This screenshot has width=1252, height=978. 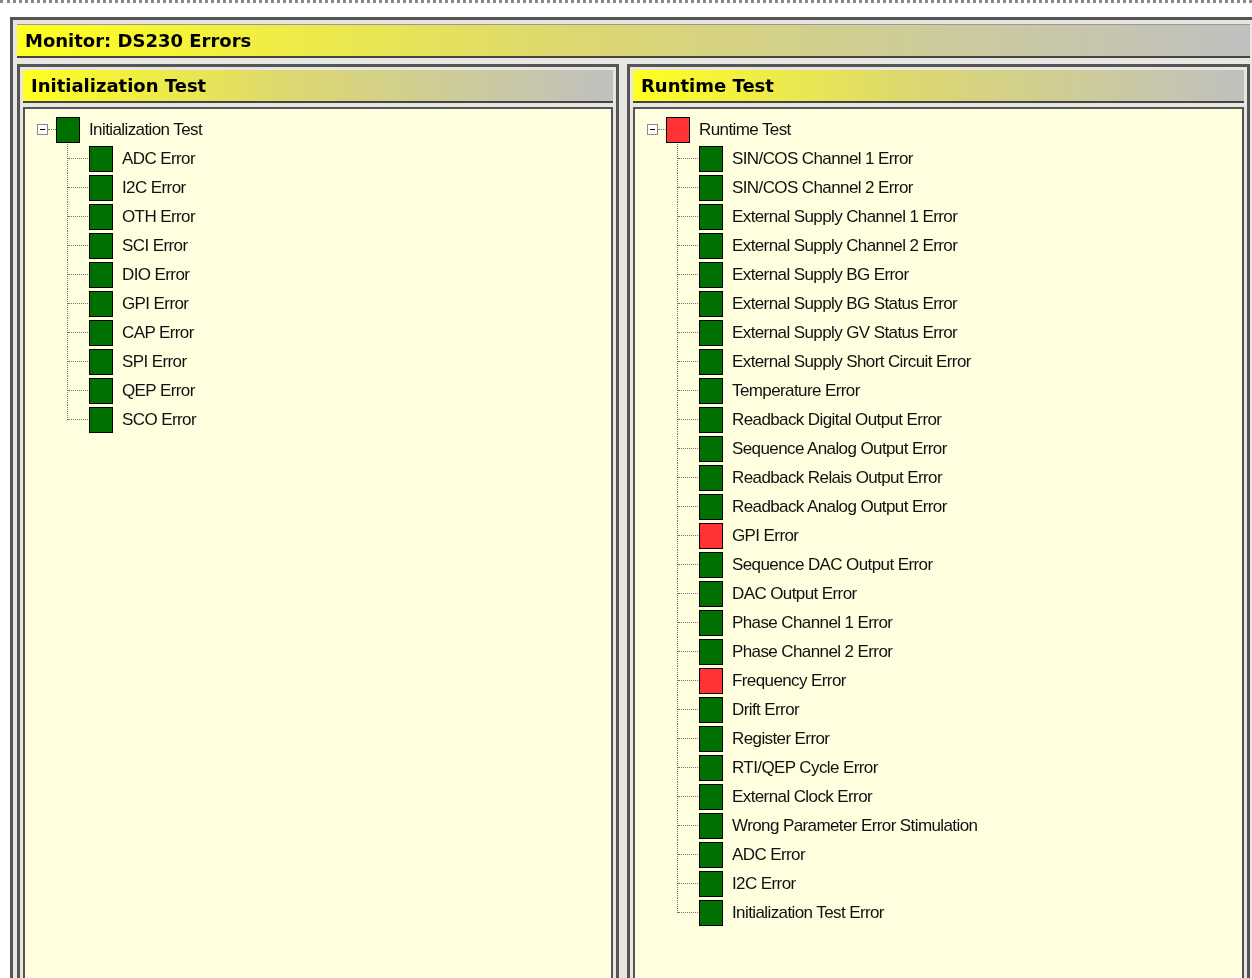 I want to click on tree-item: Temperature Error, so click(x=796, y=390).